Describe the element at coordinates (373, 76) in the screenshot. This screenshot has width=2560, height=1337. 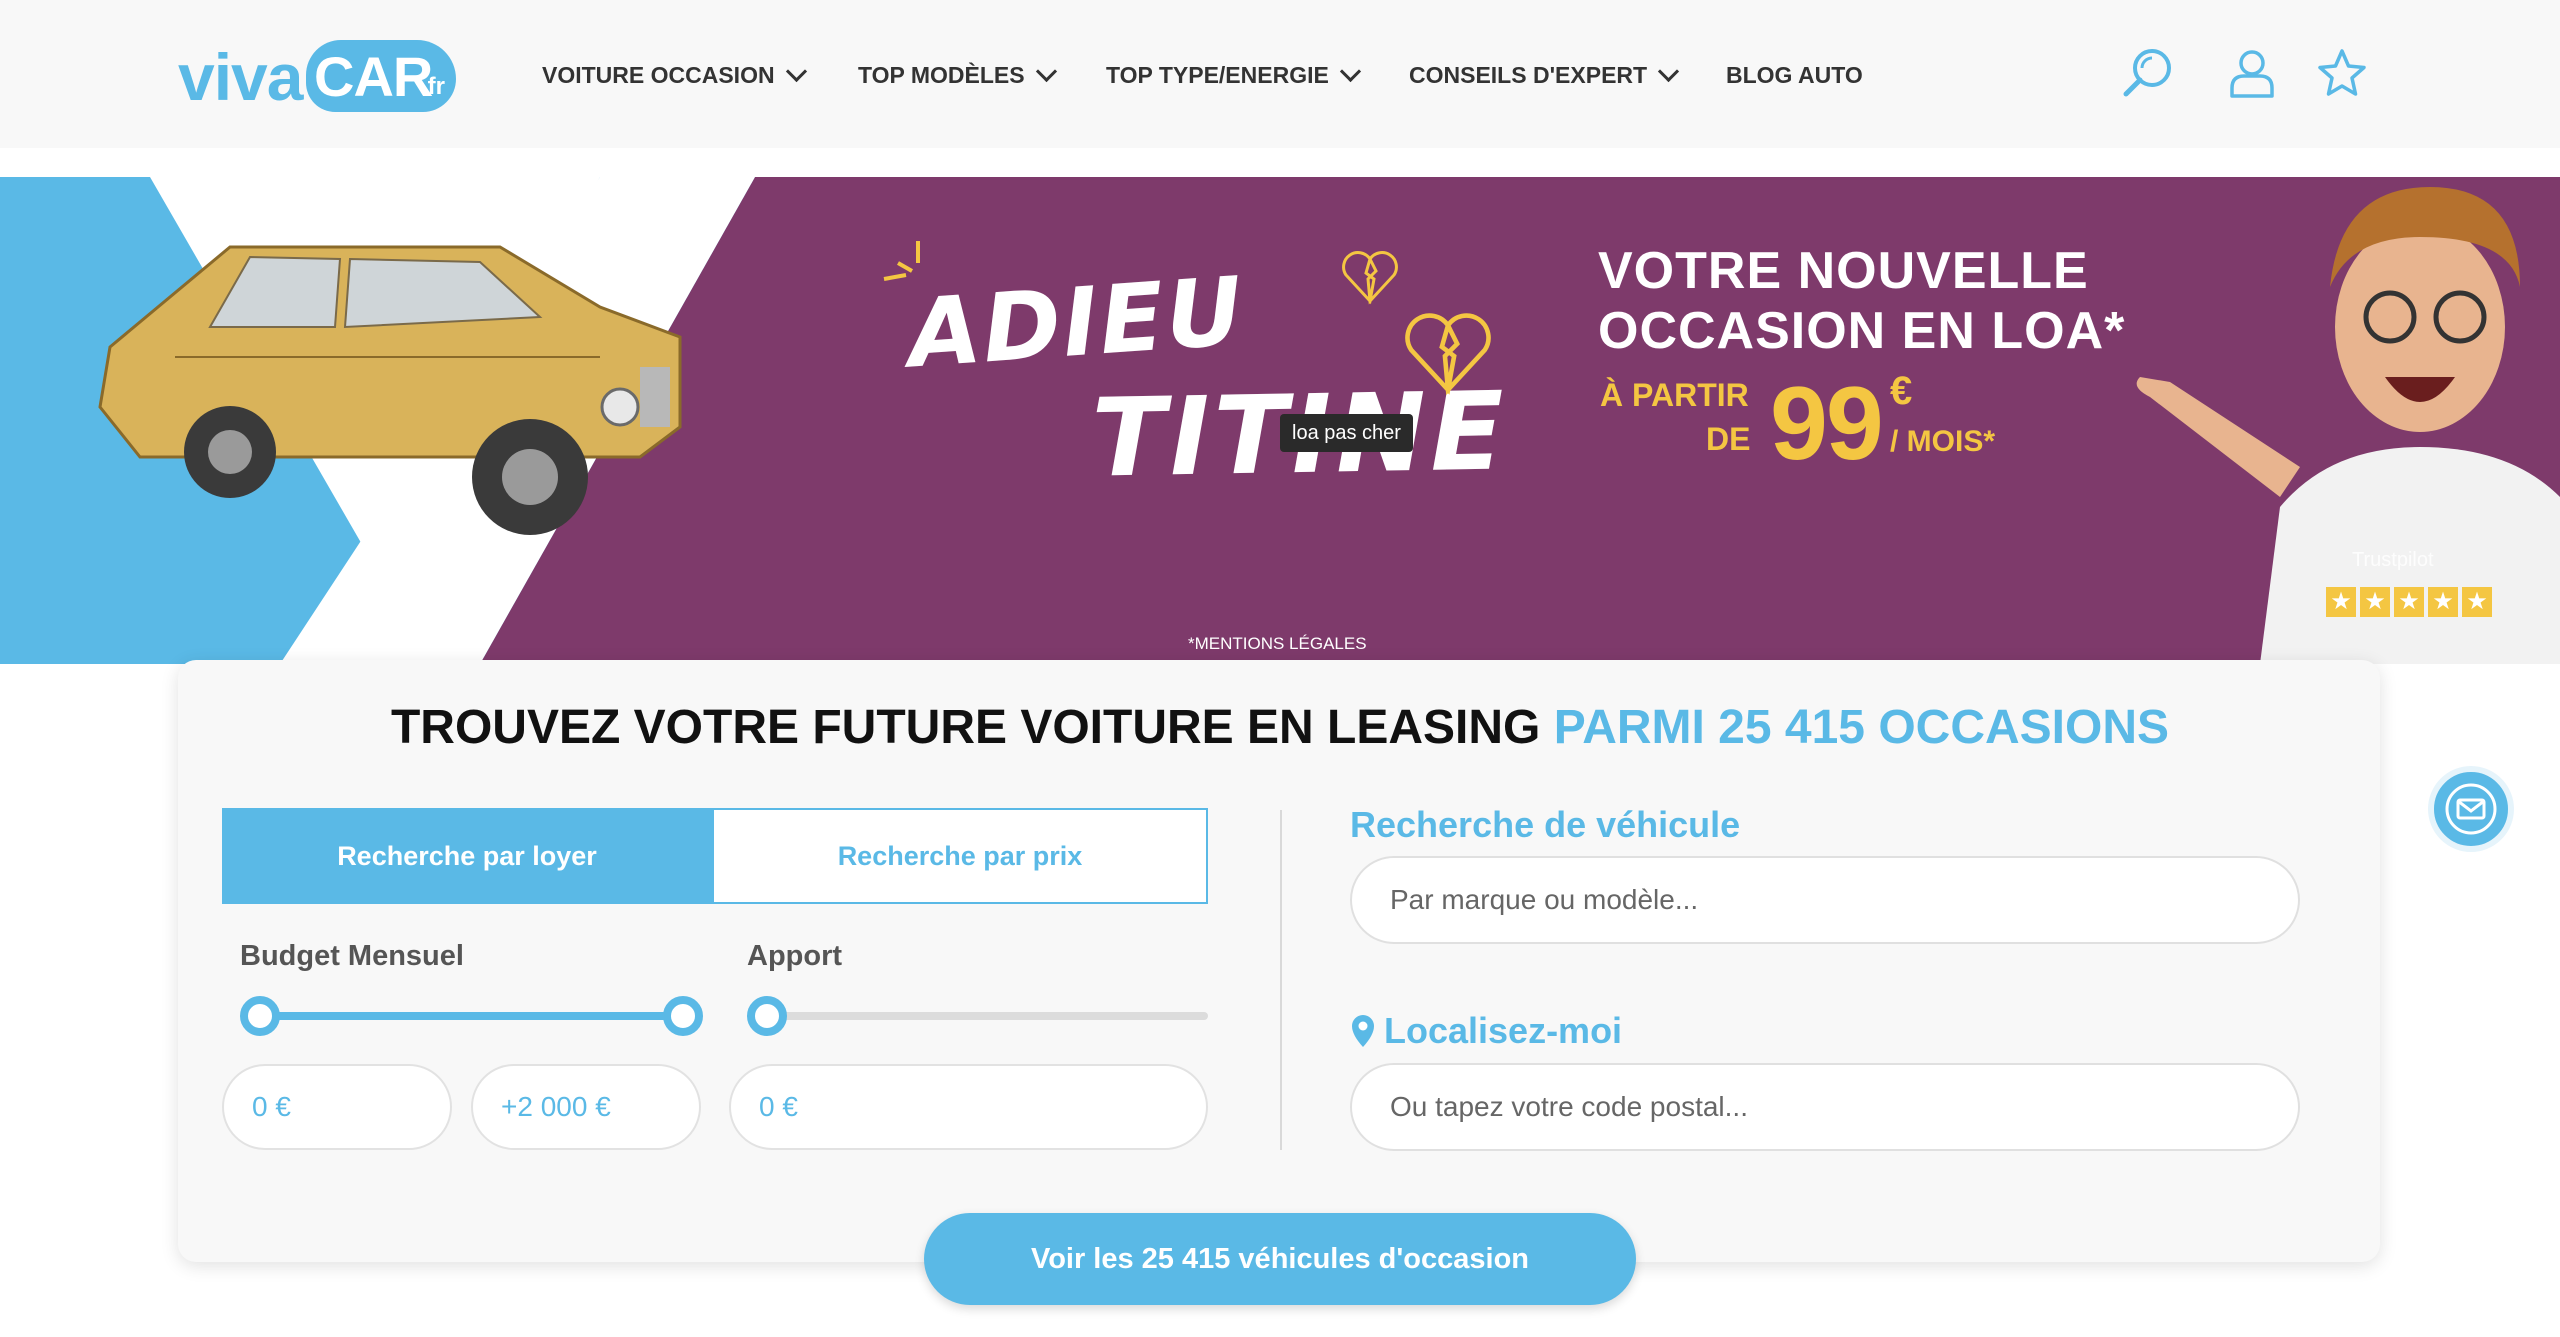
I see `logo-text-car: CAR` at that location.